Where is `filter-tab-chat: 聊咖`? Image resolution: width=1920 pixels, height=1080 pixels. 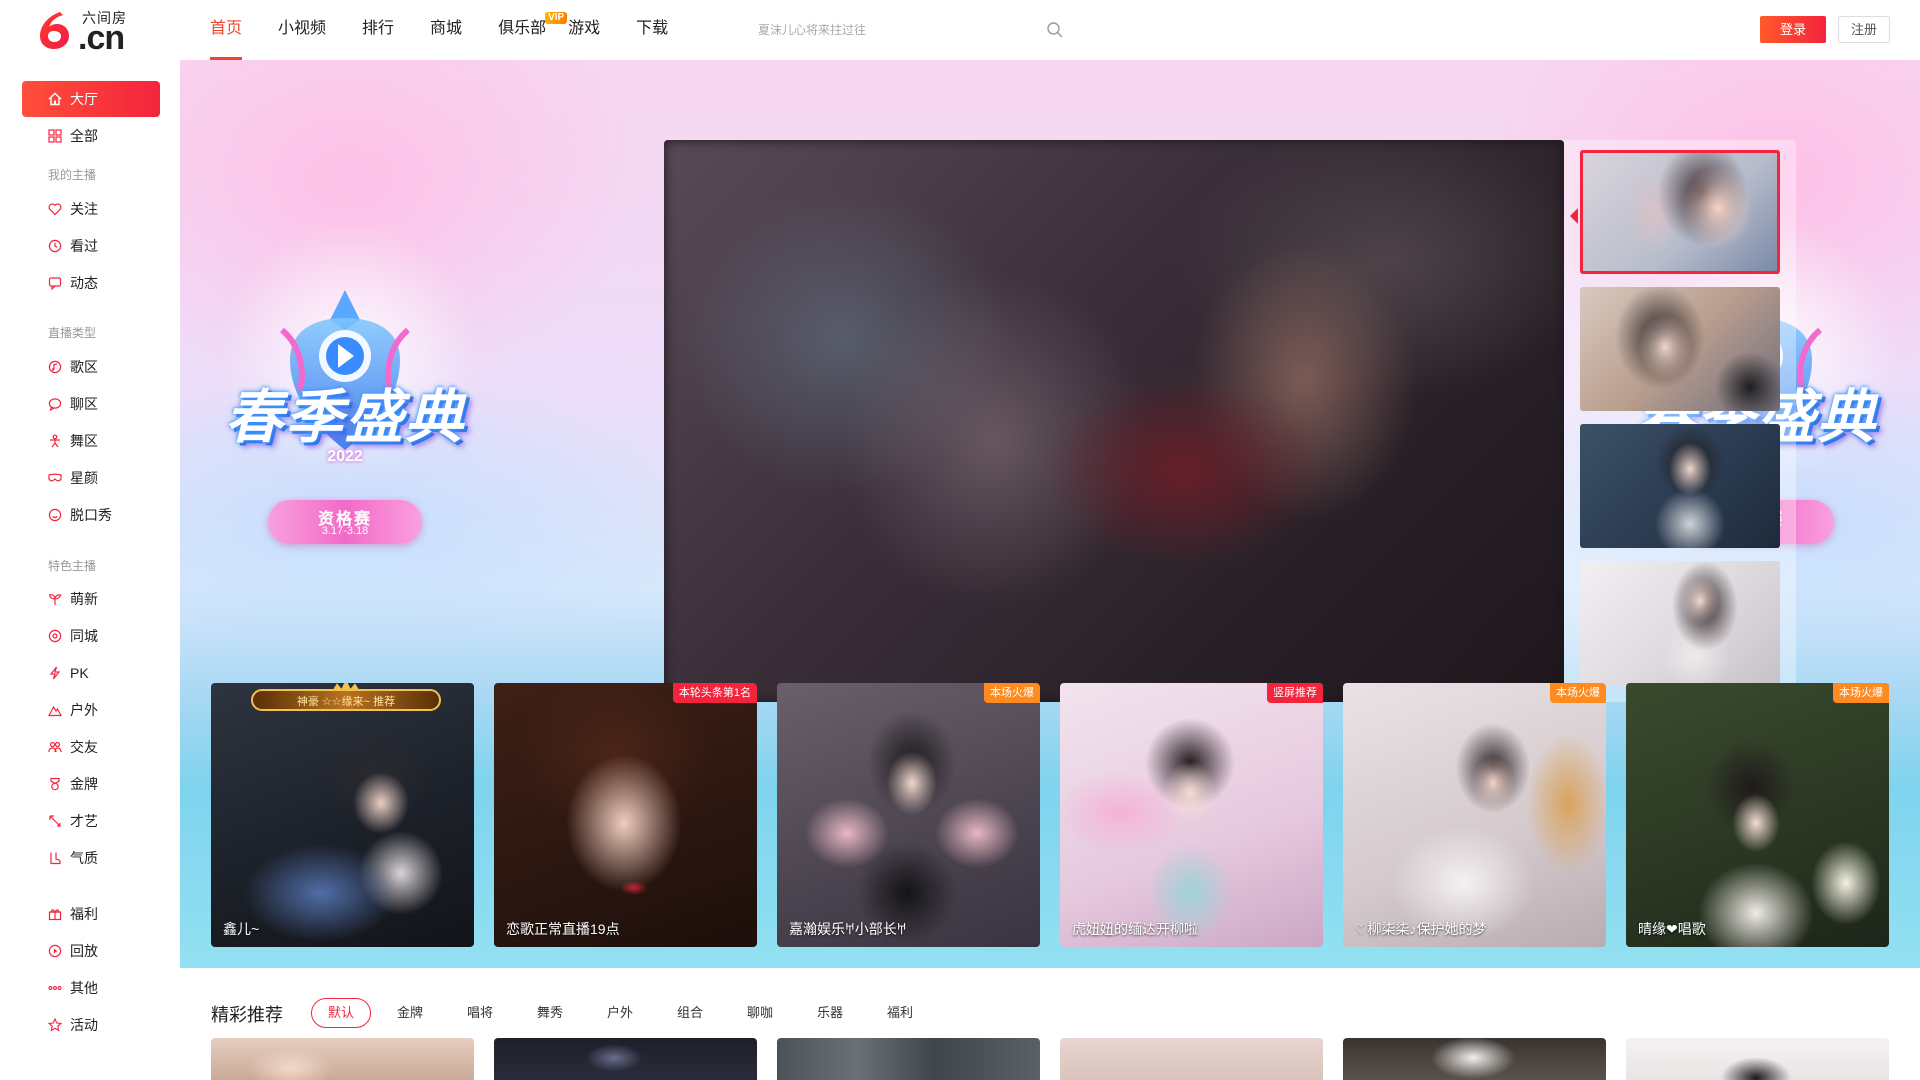
filter-tab-chat: 聊咖 is located at coordinates (760, 1013).